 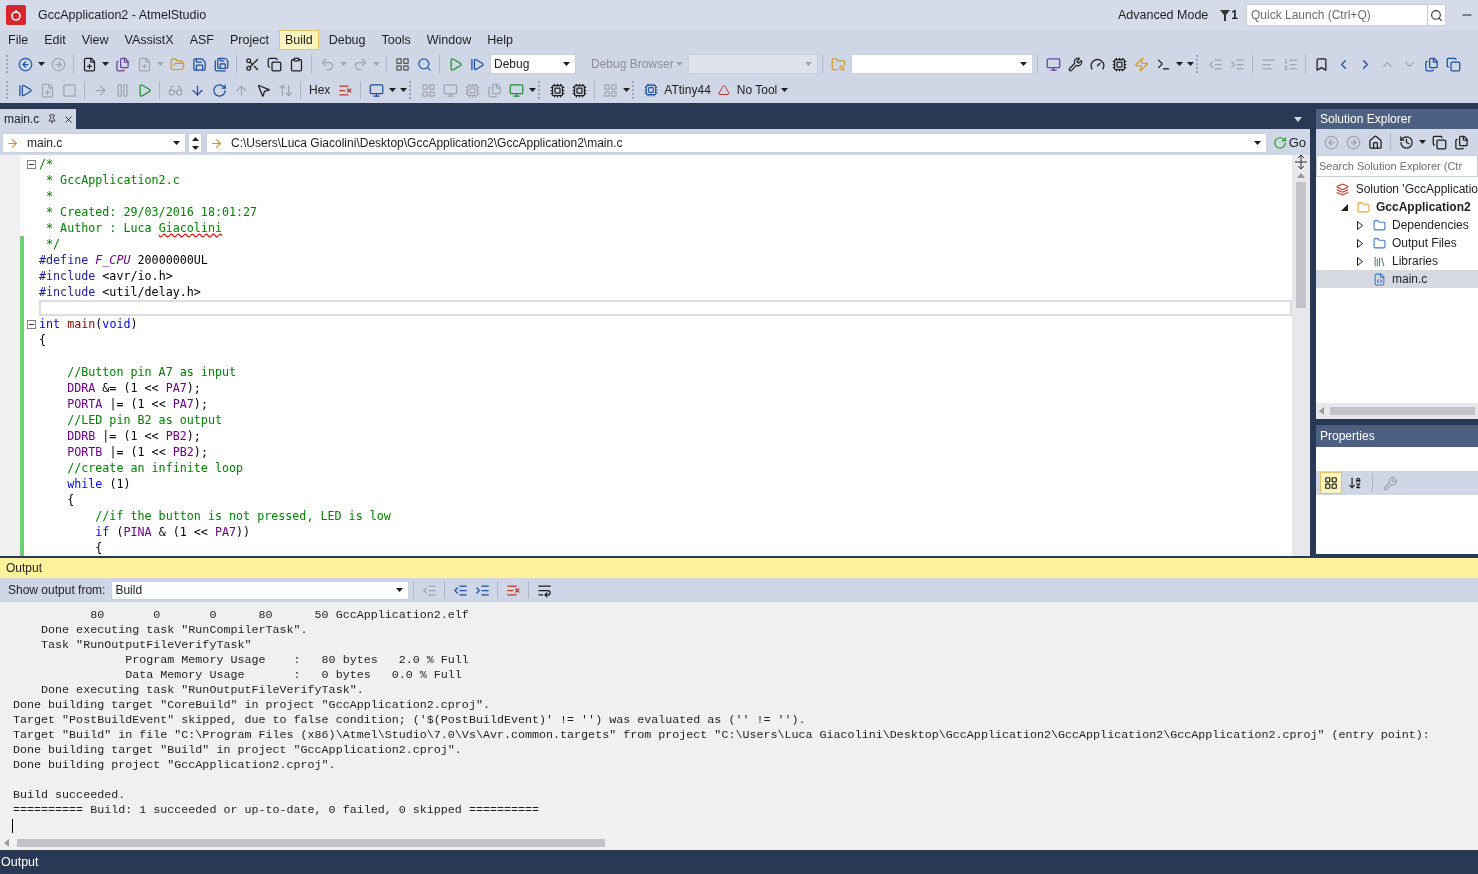 What do you see at coordinates (201, 40) in the screenshot?
I see `menu-item: ASF` at bounding box center [201, 40].